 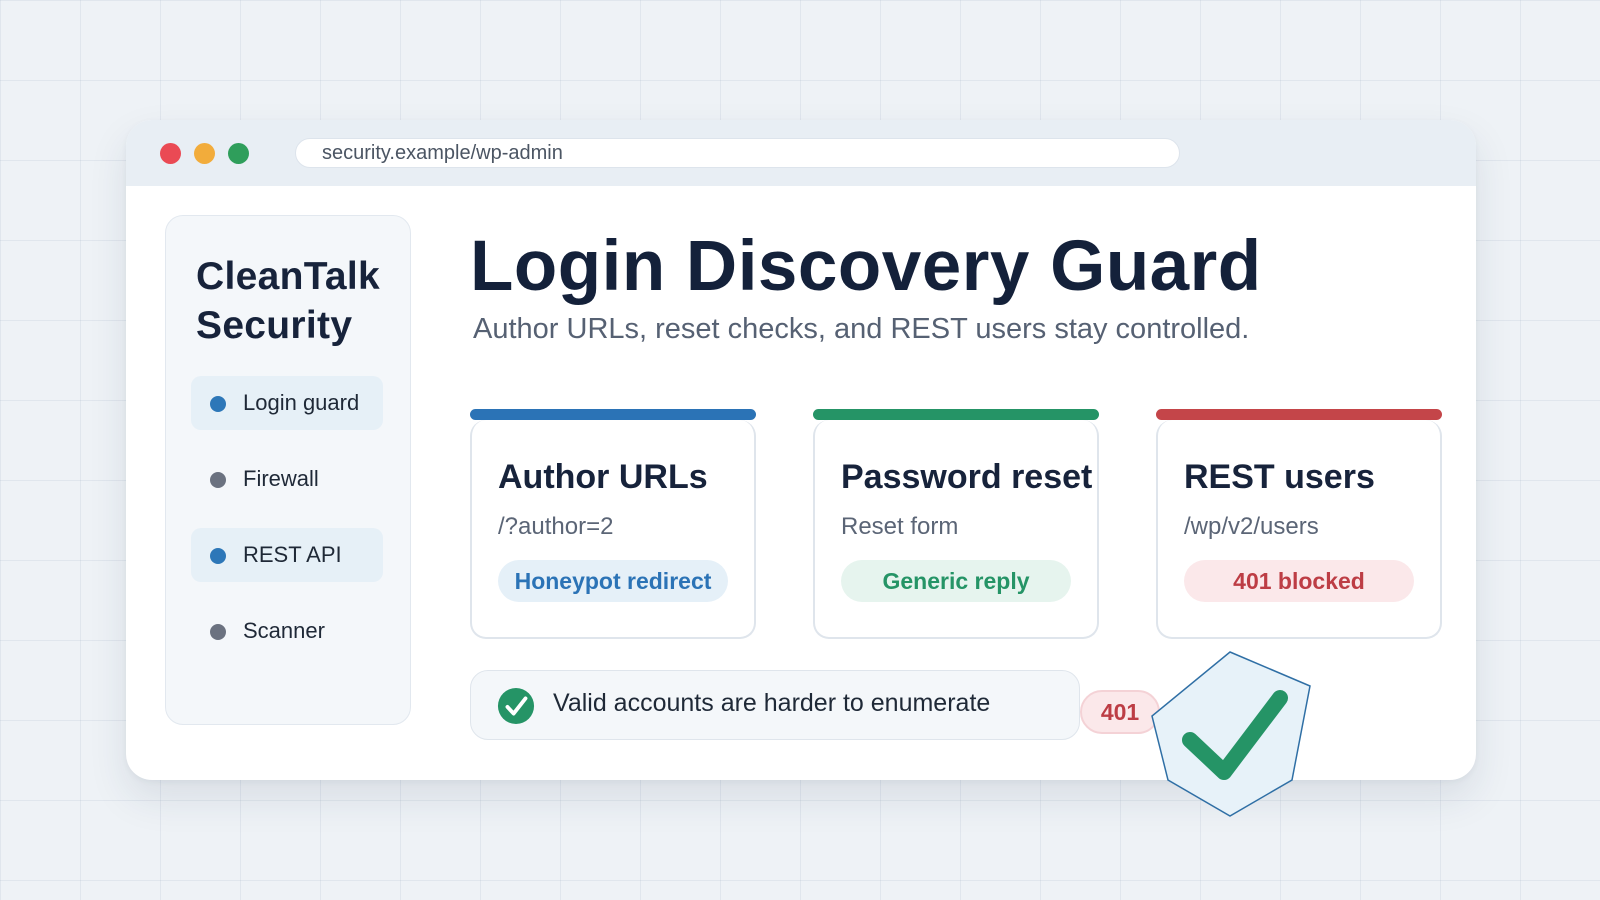 I want to click on status-badge: Generic reply, so click(x=956, y=581).